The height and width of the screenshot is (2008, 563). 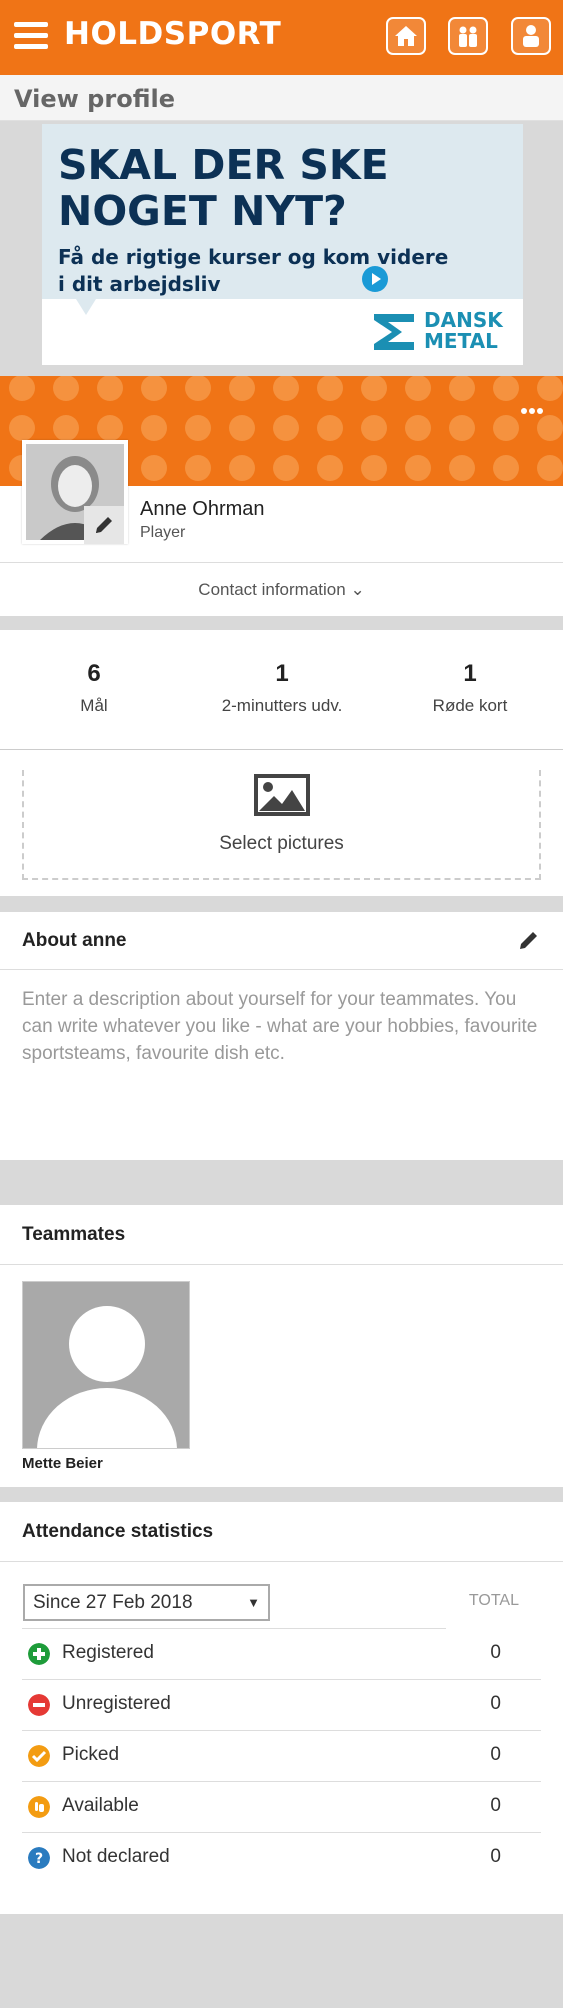 I want to click on edit-avatar-button, so click(x=104, y=525).